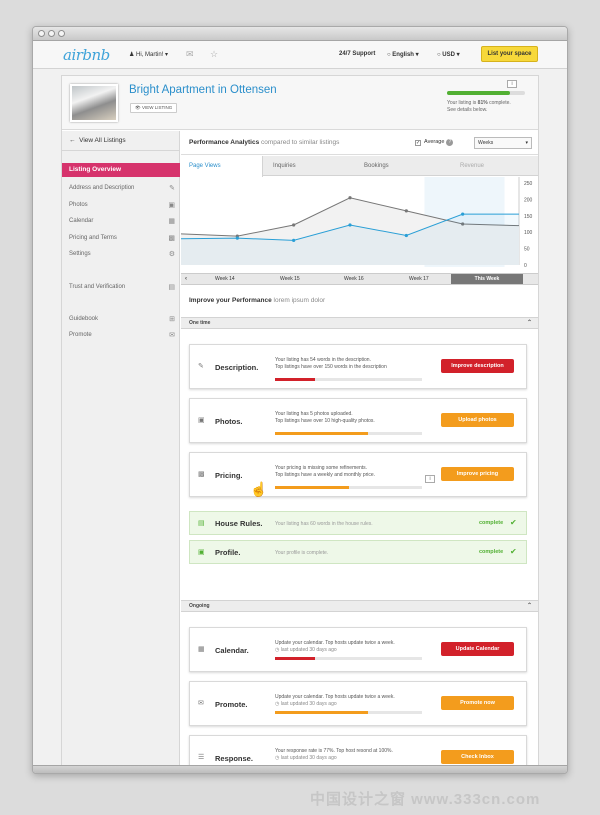  I want to click on sidebar-item-settings: Settings ⚙, so click(122, 254).